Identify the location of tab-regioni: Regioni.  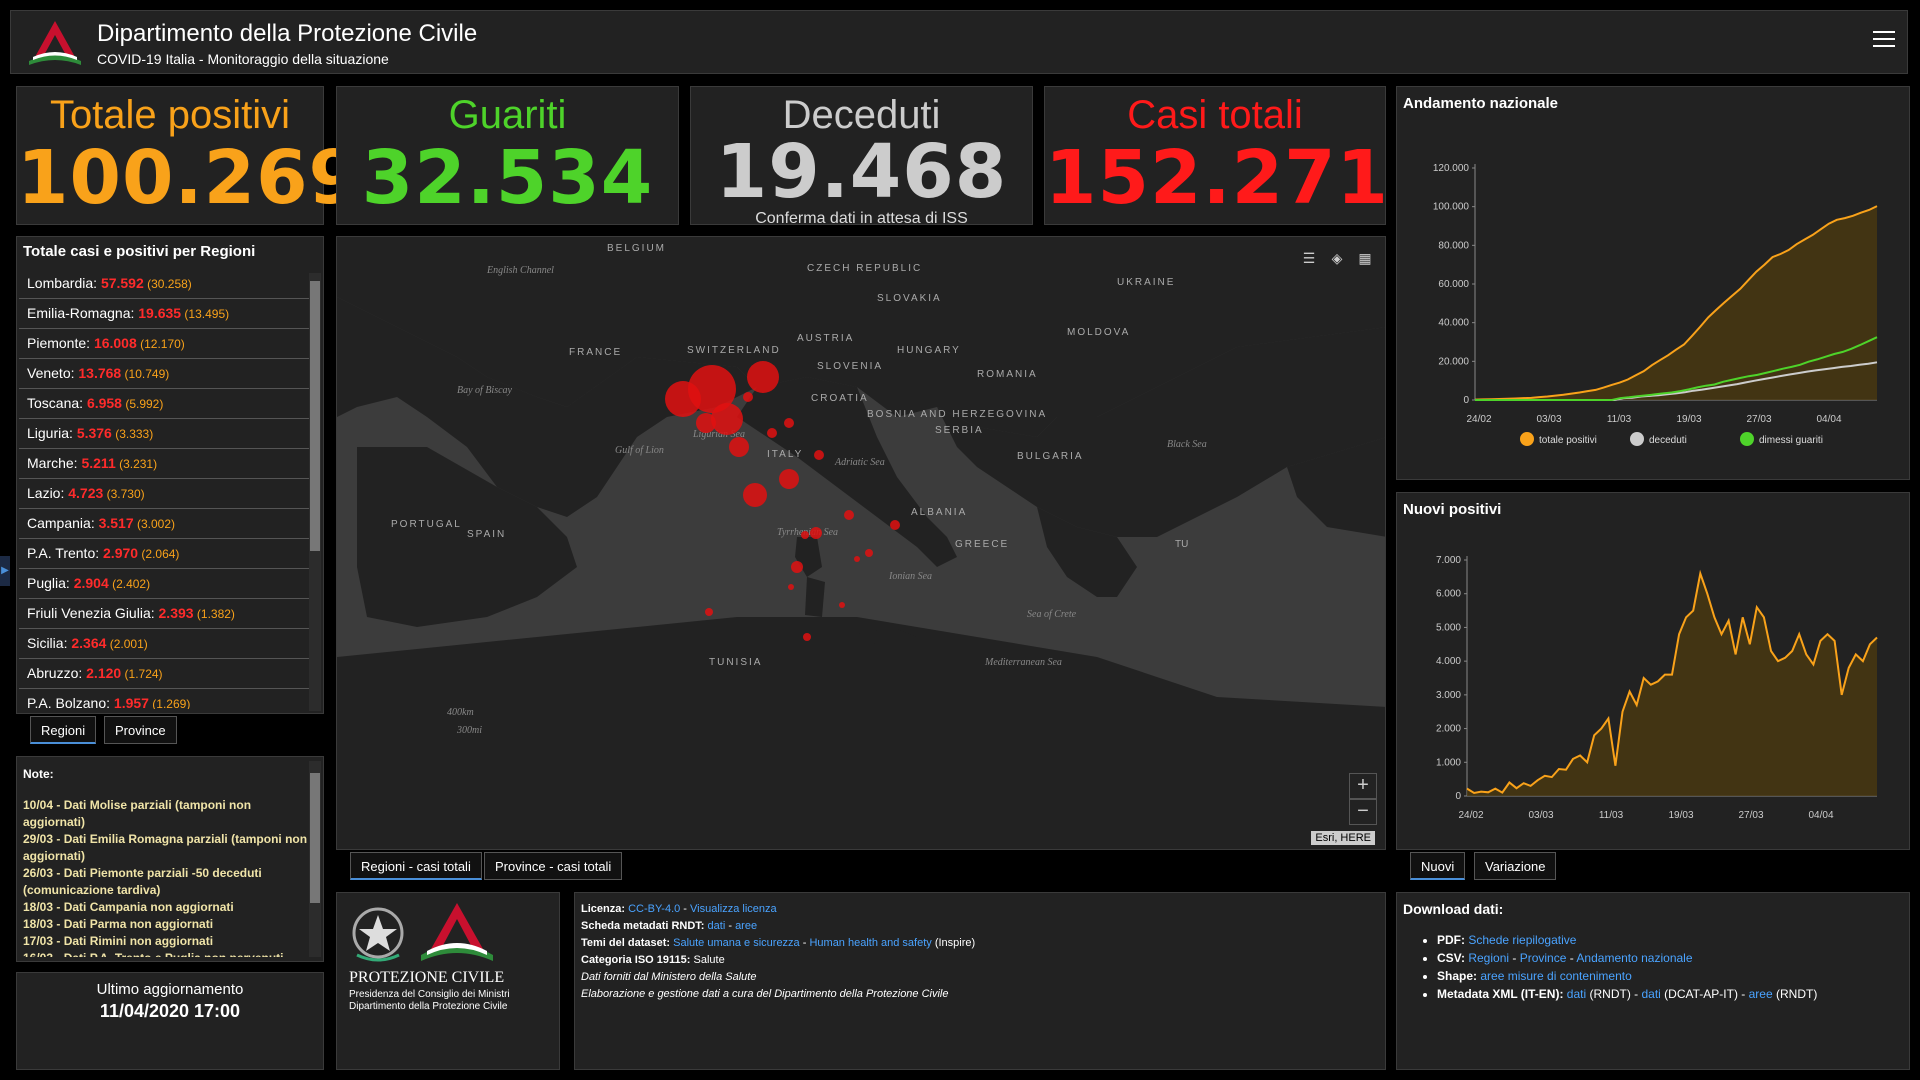
(63, 730).